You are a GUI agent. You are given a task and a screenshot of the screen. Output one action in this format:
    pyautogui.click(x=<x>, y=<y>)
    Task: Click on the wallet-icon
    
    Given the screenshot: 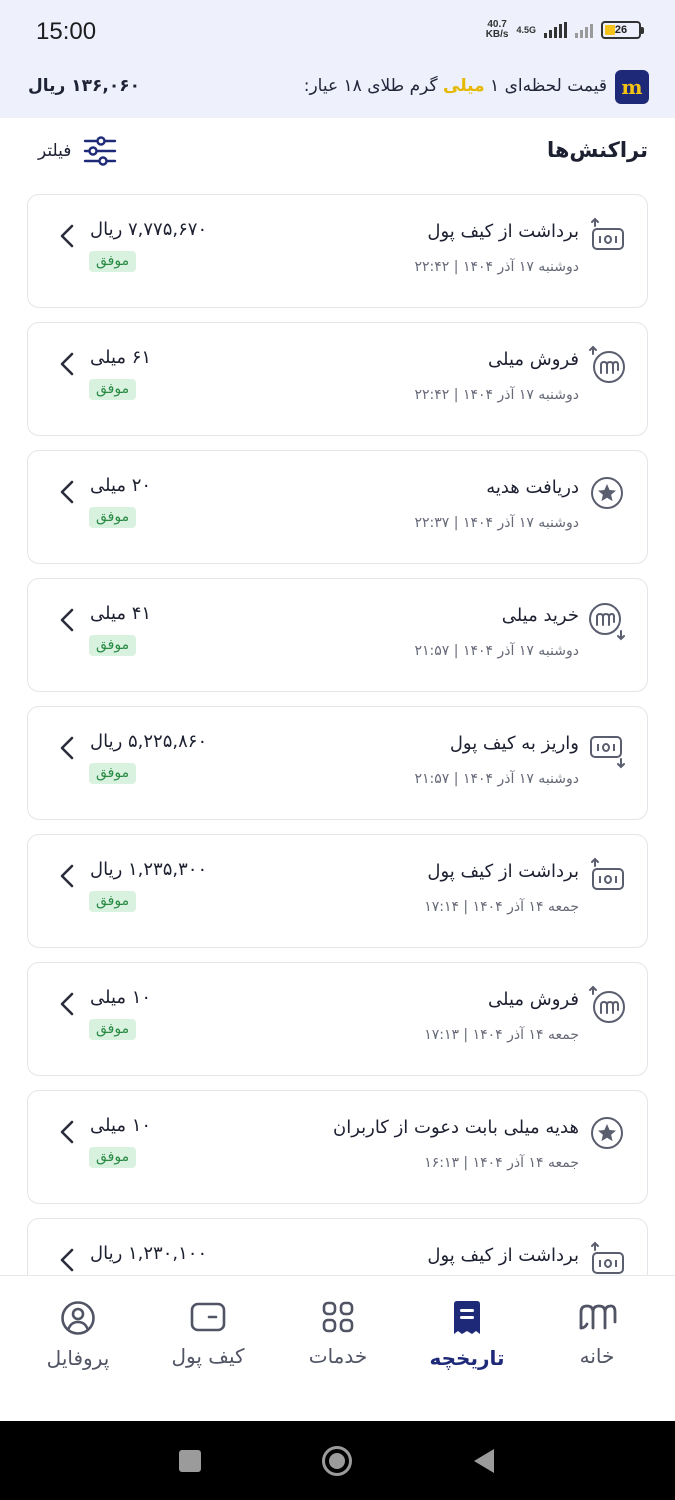 What is the action you would take?
    pyautogui.click(x=208, y=1317)
    